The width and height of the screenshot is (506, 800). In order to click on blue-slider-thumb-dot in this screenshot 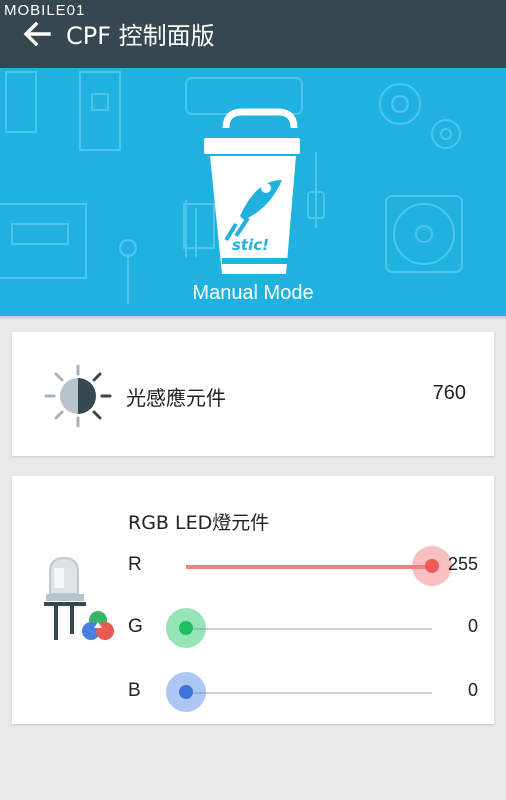, I will do `click(186, 692)`.